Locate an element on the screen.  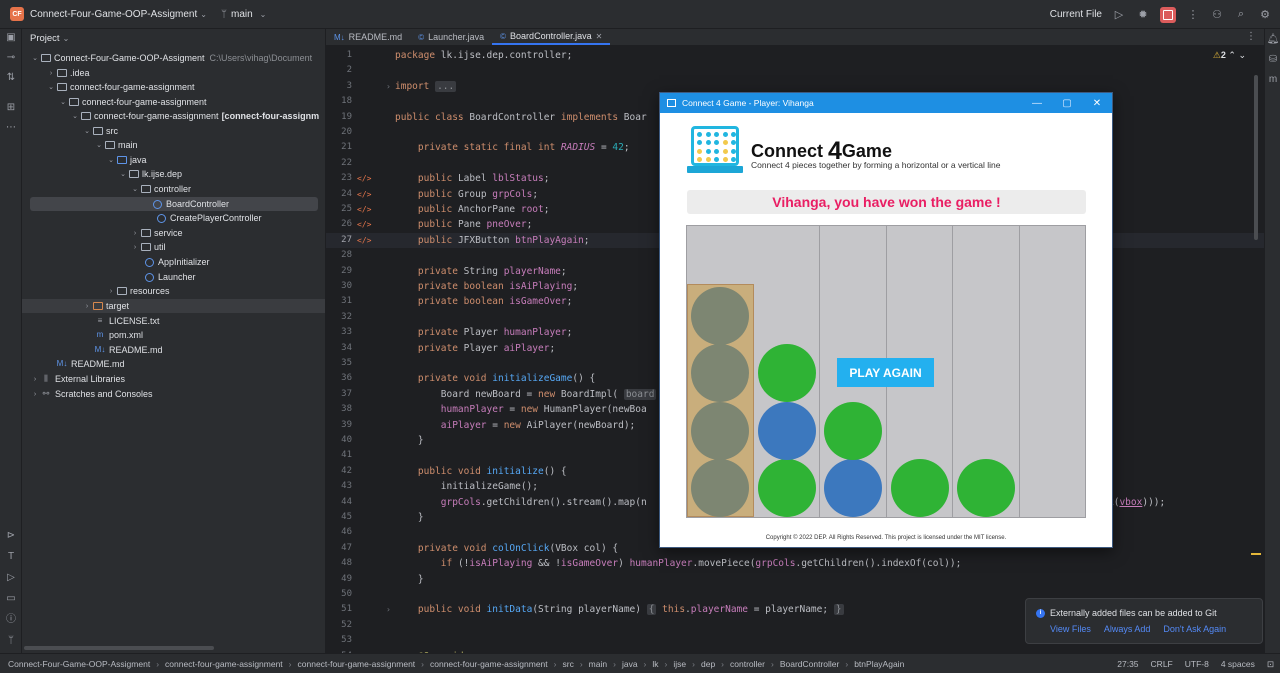
tab-launcher: © Launcher.java is located at coordinates (451, 37).